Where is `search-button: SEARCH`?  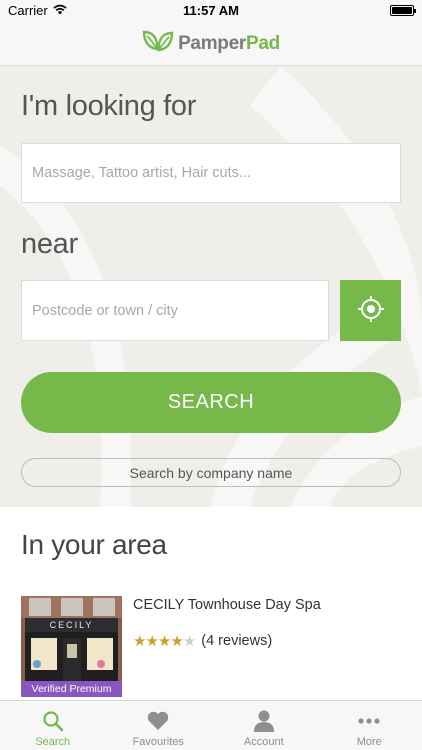 search-button: SEARCH is located at coordinates (211, 402).